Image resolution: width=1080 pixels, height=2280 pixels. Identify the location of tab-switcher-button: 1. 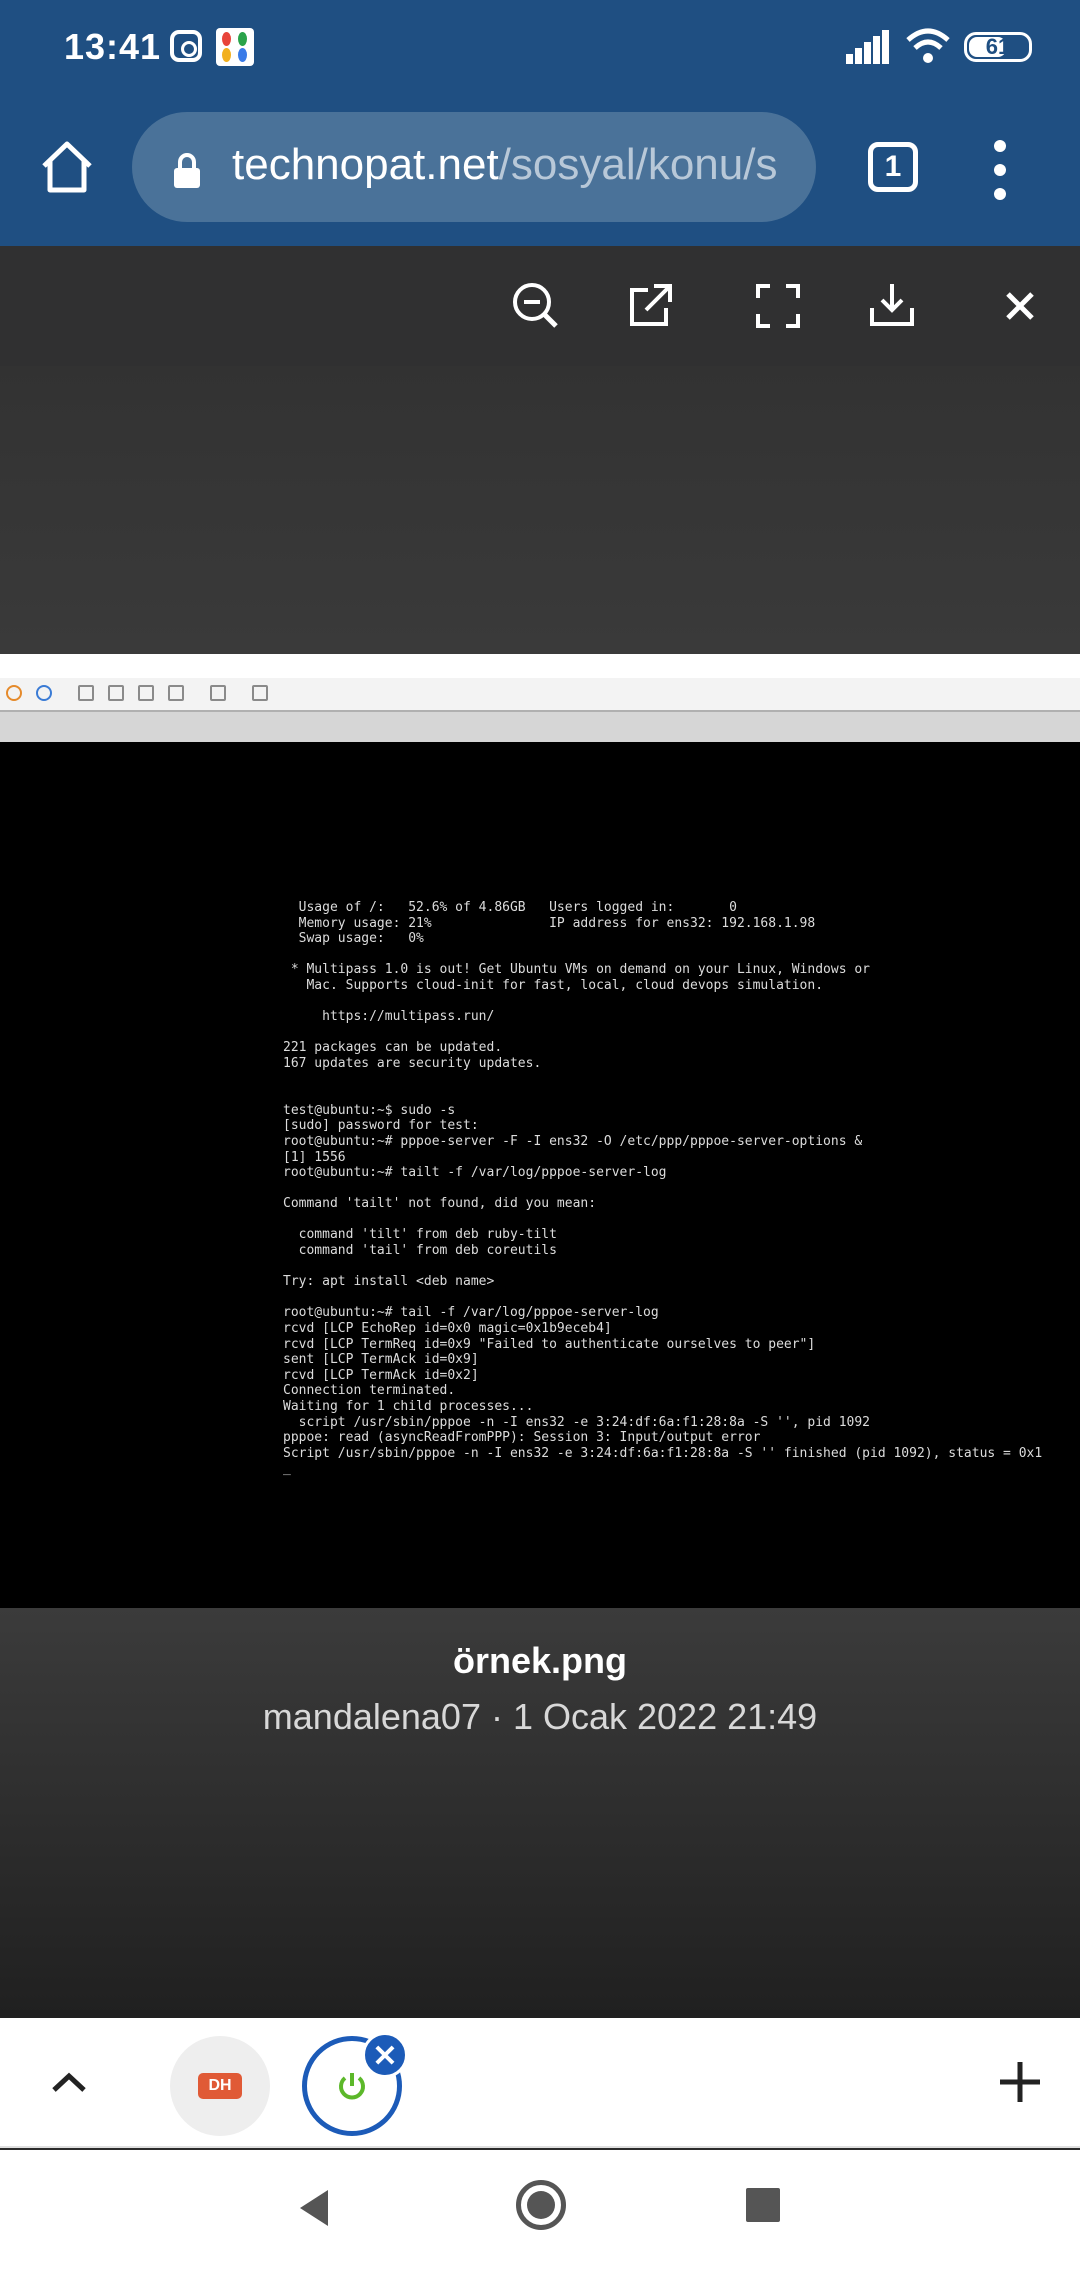
(893, 167).